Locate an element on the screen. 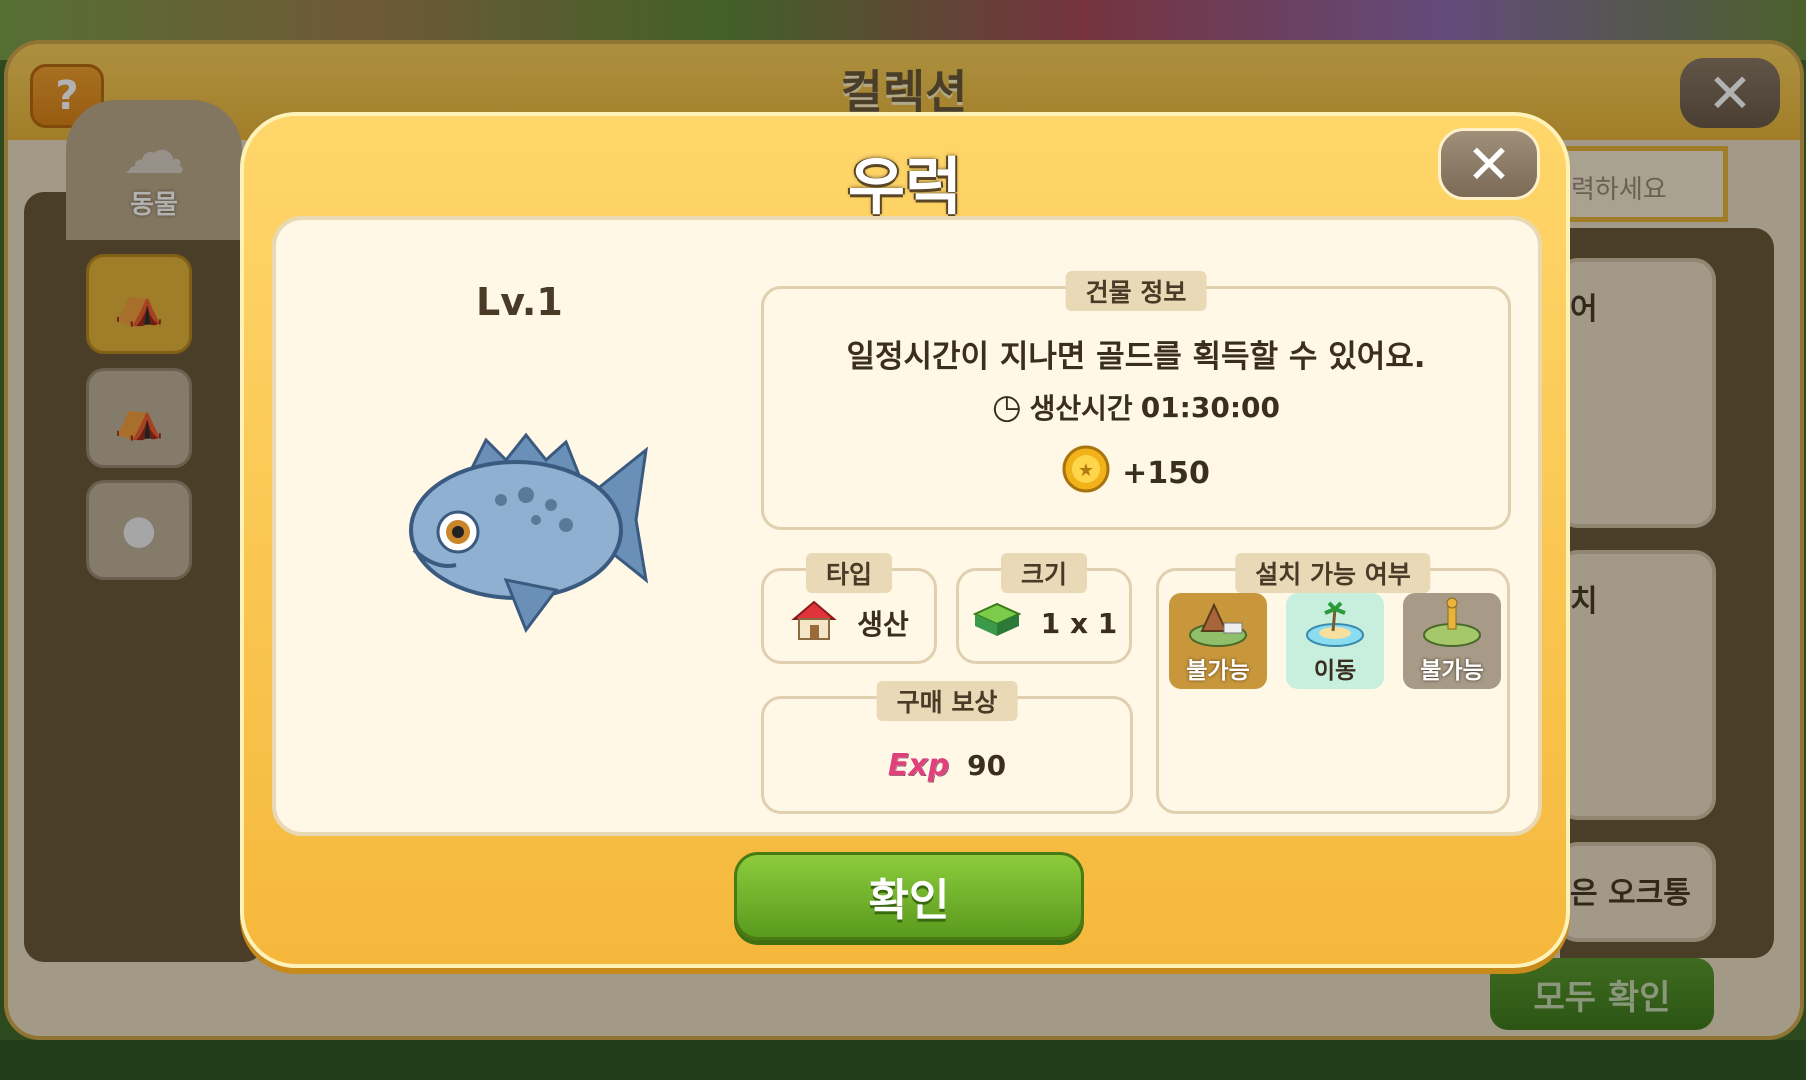  production-time-label: 생산시간 is located at coordinates (1081, 408).